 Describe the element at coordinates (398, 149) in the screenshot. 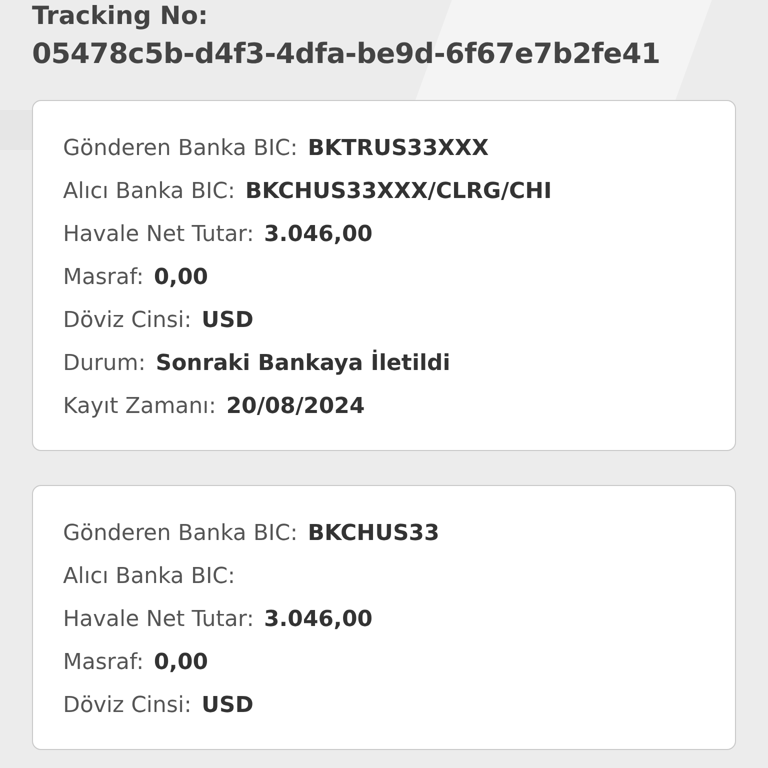

I see `field-value: BKTRUS33XXX` at that location.